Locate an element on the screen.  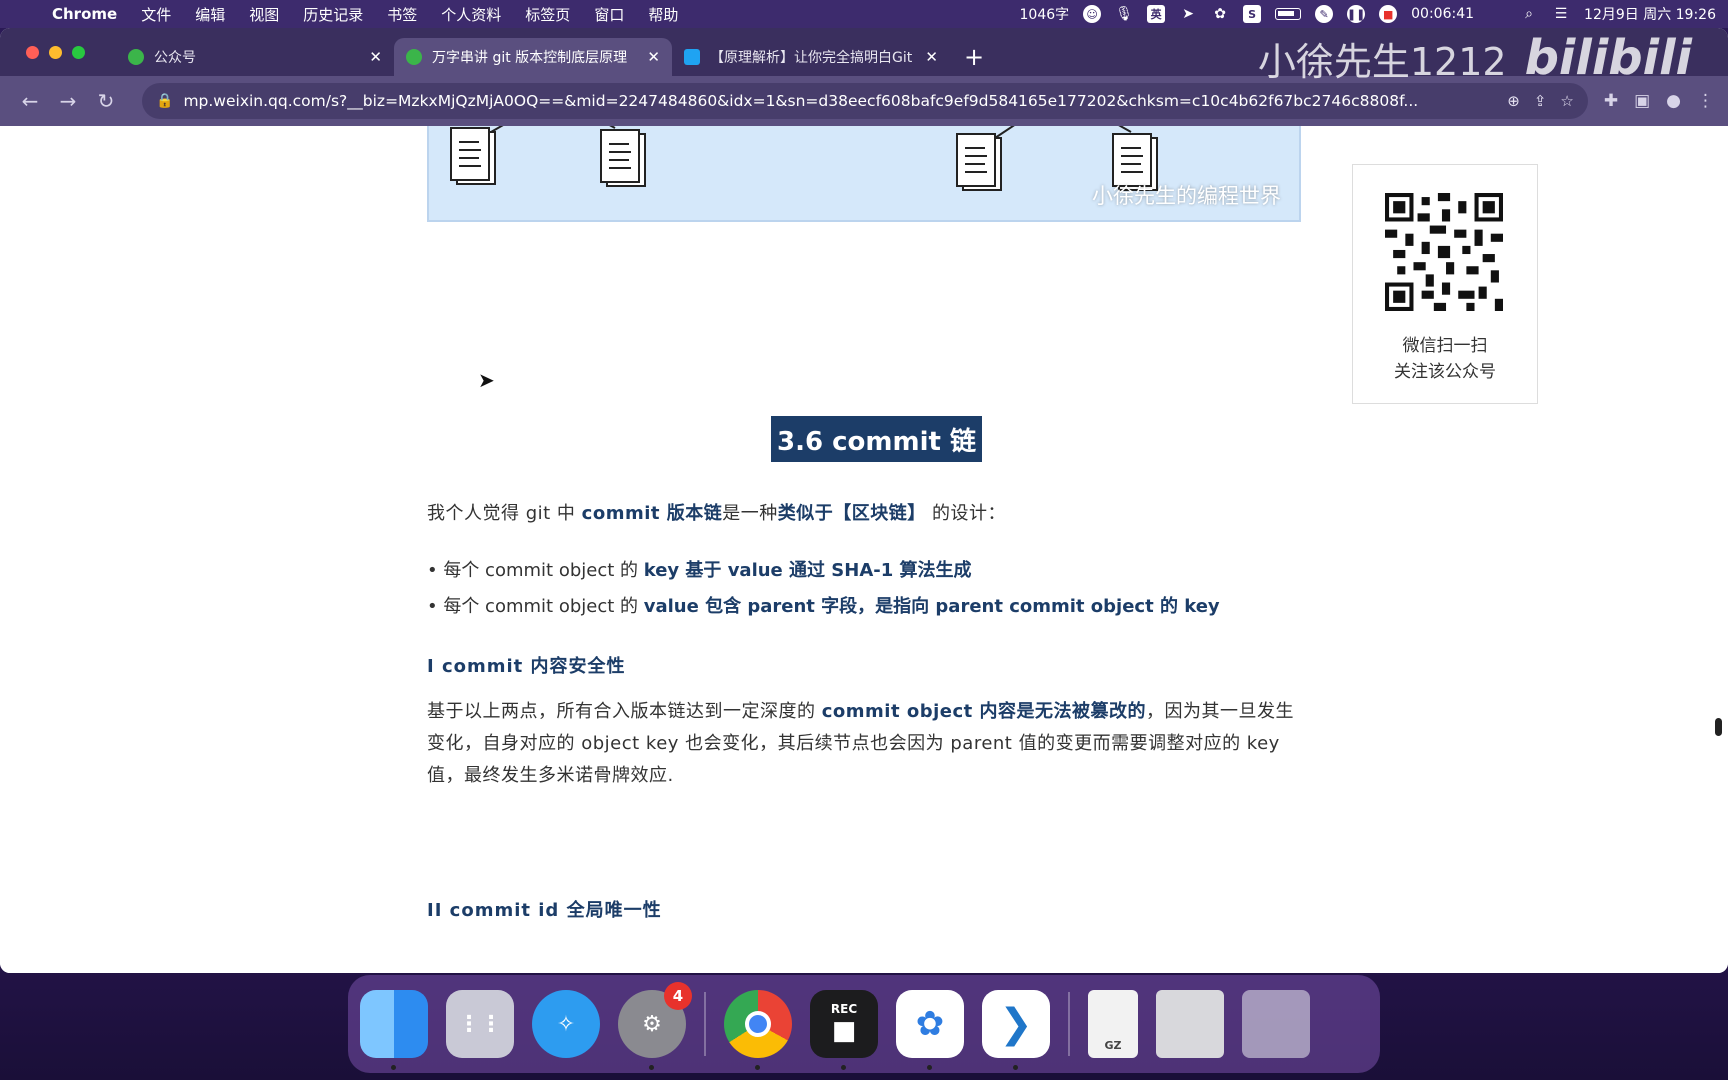
menu-edit: 编辑 is located at coordinates (210, 14).